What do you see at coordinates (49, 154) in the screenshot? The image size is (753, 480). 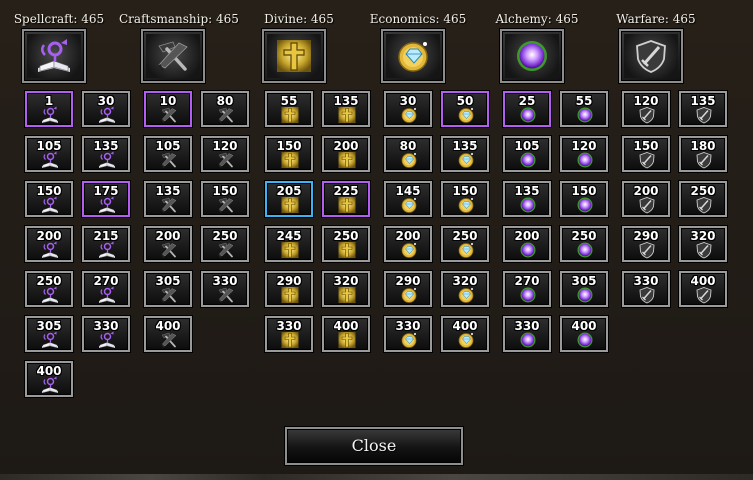 I see `spellcraft-skill-tile: 105` at bounding box center [49, 154].